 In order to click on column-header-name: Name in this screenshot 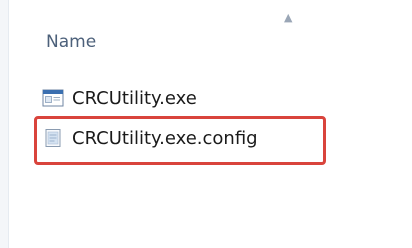, I will do `click(71, 42)`.